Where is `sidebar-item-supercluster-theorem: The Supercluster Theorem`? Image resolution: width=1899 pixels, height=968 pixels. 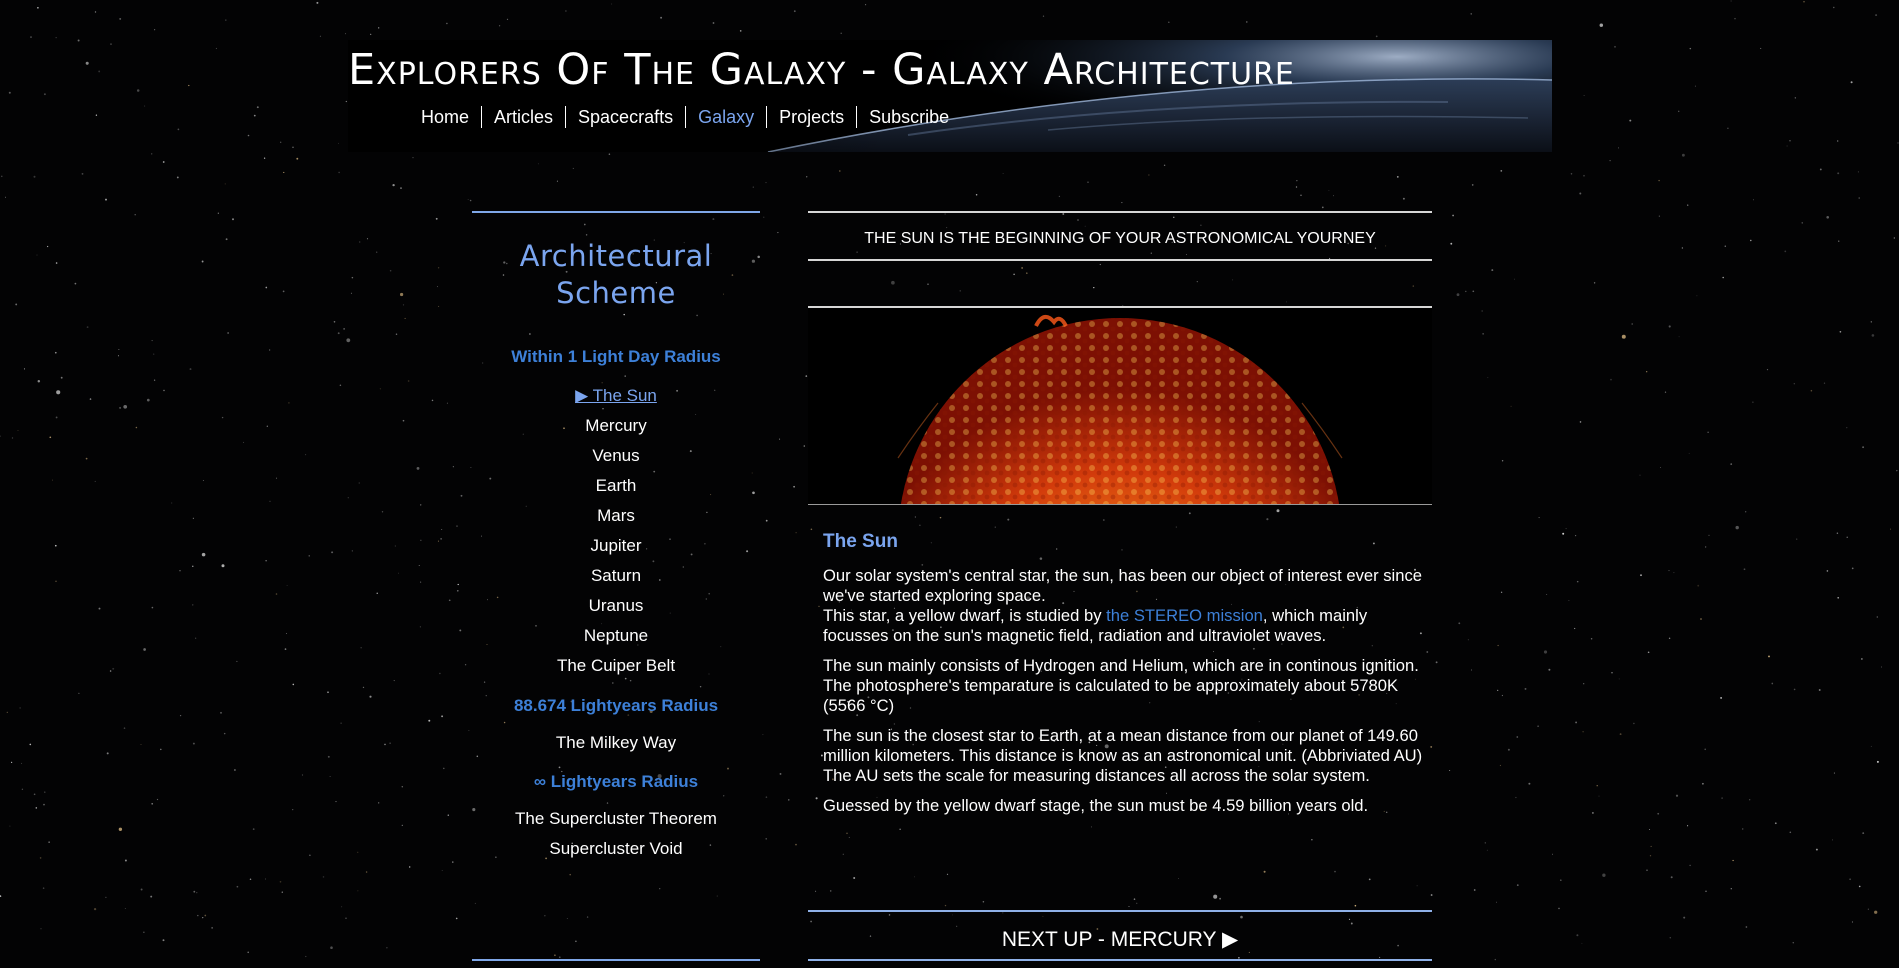
sidebar-item-supercluster-theorem: The Supercluster Theorem is located at coordinates (616, 819).